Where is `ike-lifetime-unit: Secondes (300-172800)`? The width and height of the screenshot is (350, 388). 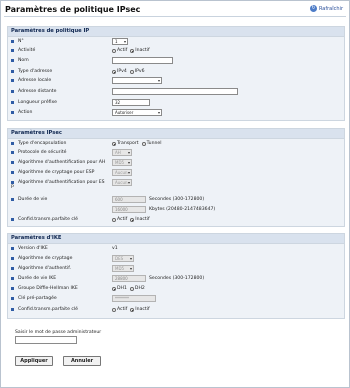
ike-lifetime-unit: Secondes (300-172800) is located at coordinates (177, 278).